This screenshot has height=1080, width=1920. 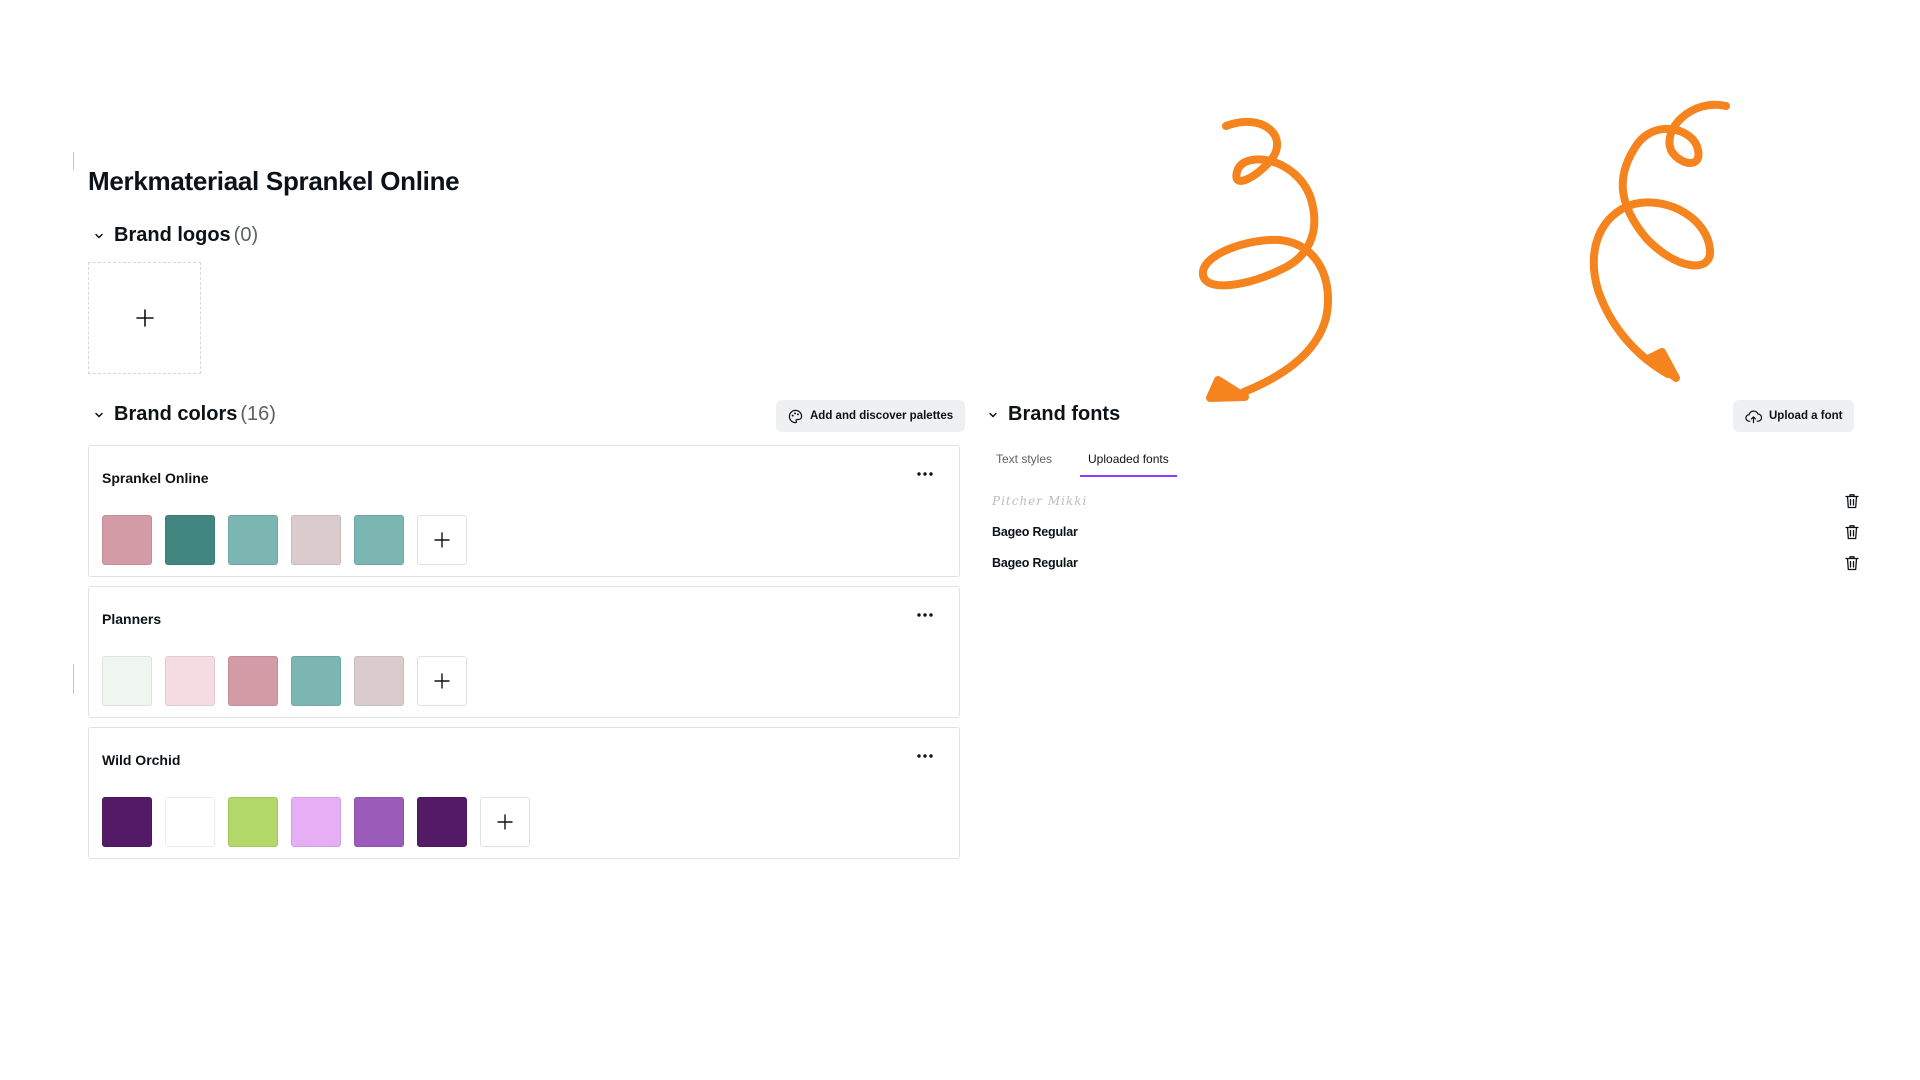 What do you see at coordinates (1265, 256) in the screenshot?
I see `squiggle-arrow-left` at bounding box center [1265, 256].